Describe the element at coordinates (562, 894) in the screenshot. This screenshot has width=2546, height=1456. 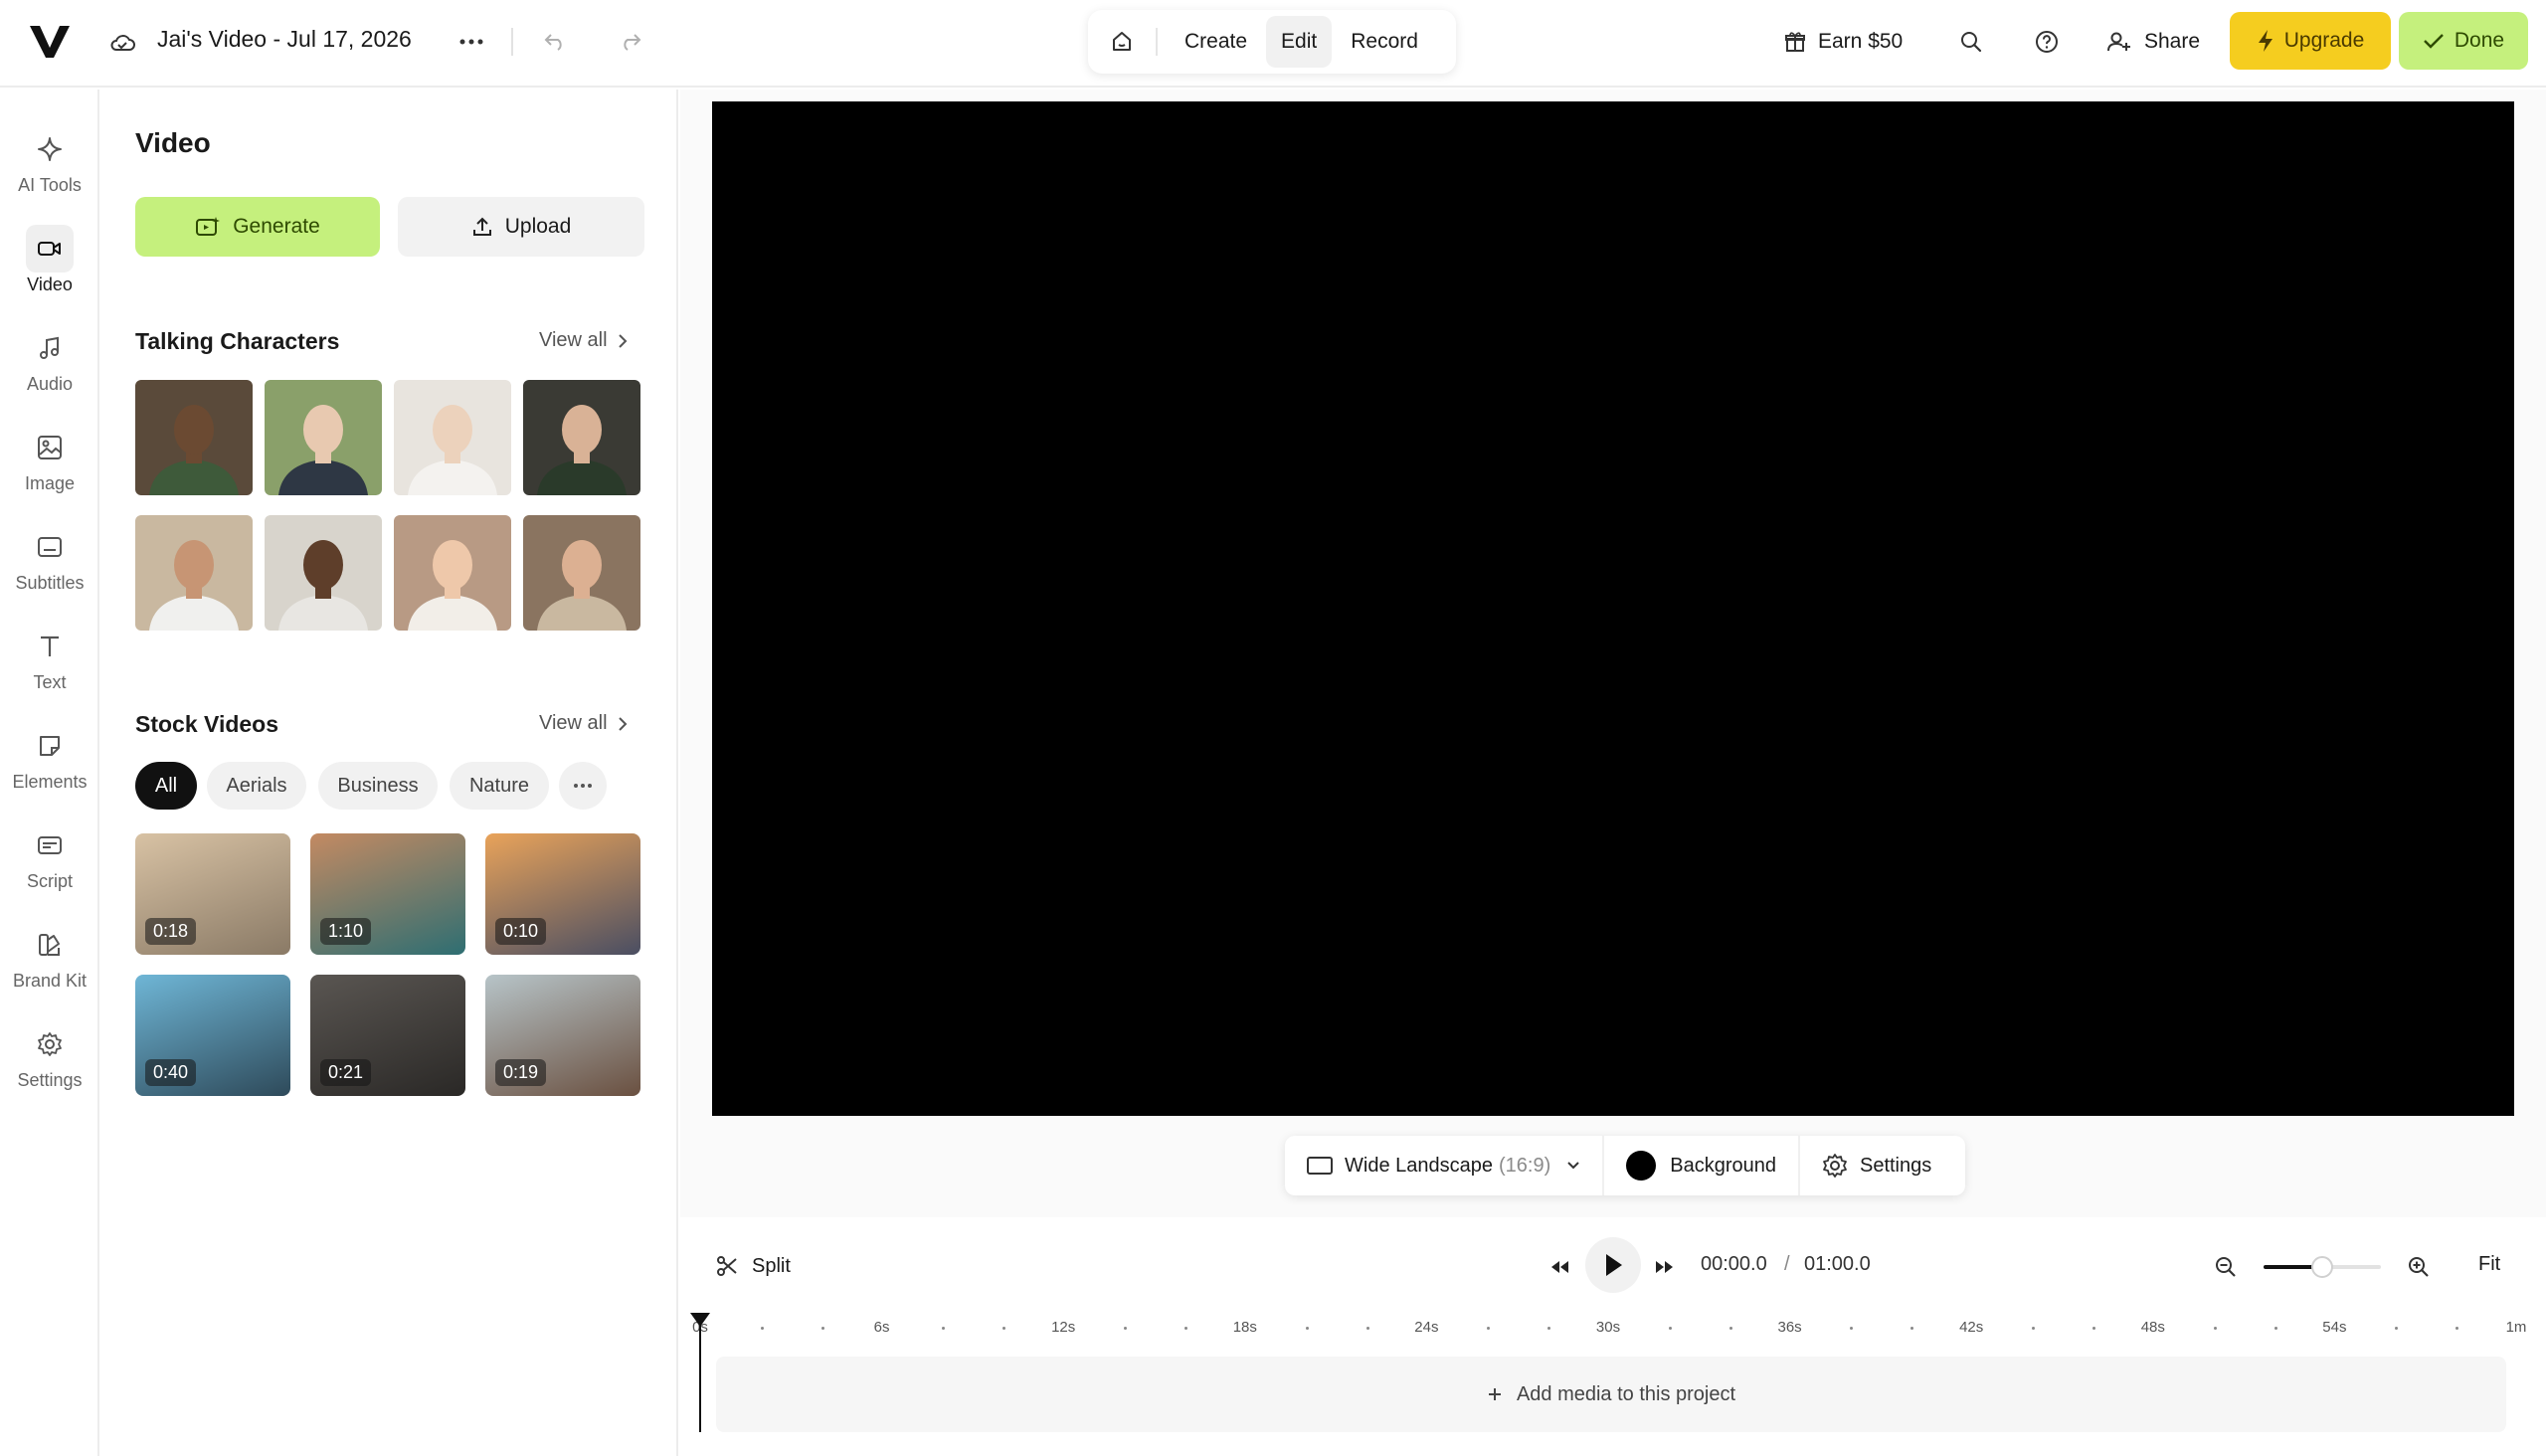
I see `stock-video-thumbnail: 0:10` at that location.